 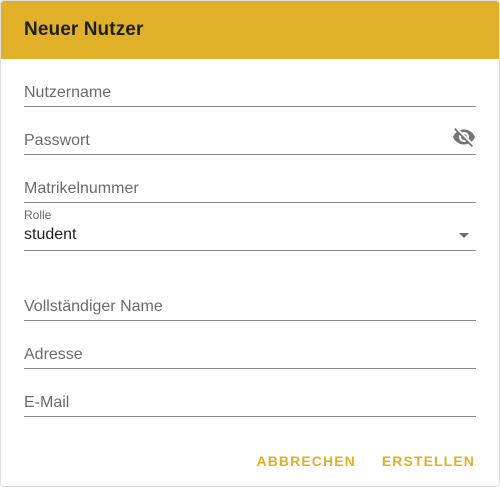 What do you see at coordinates (250, 368) in the screenshot?
I see `address-underline` at bounding box center [250, 368].